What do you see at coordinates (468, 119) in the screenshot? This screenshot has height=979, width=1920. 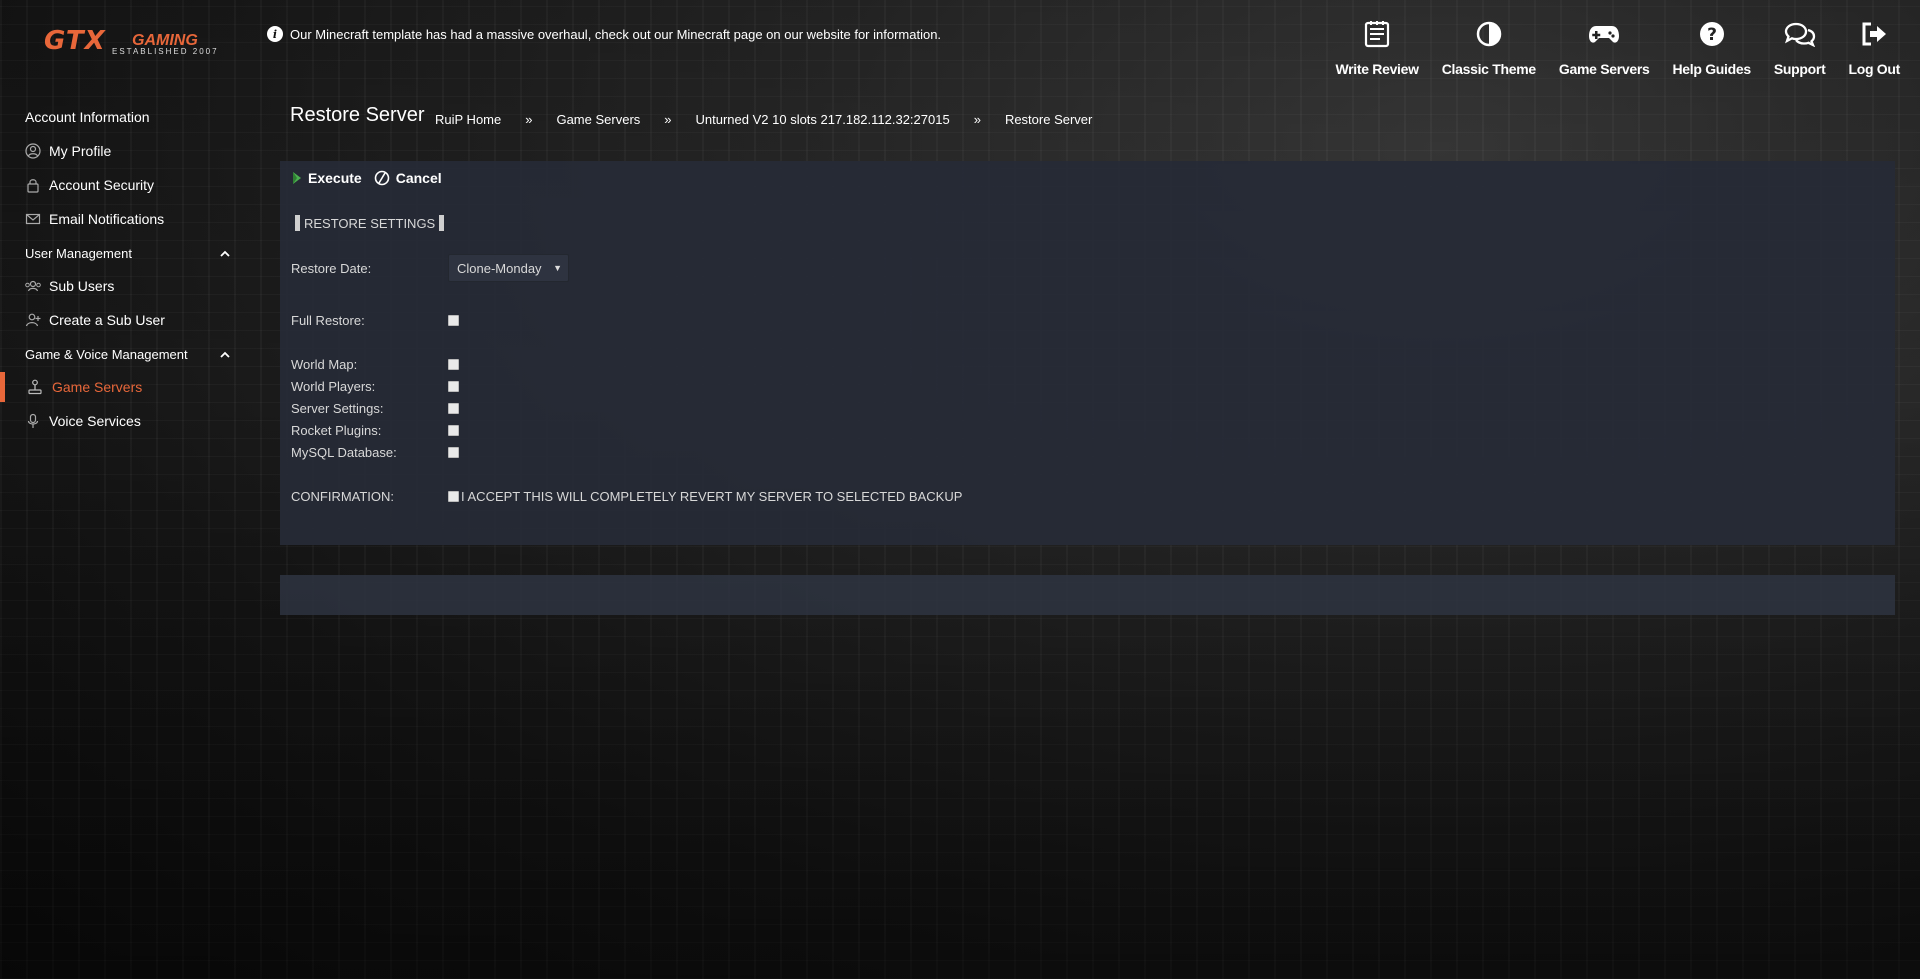 I see `breadcrumb-home: RuiP Home` at bounding box center [468, 119].